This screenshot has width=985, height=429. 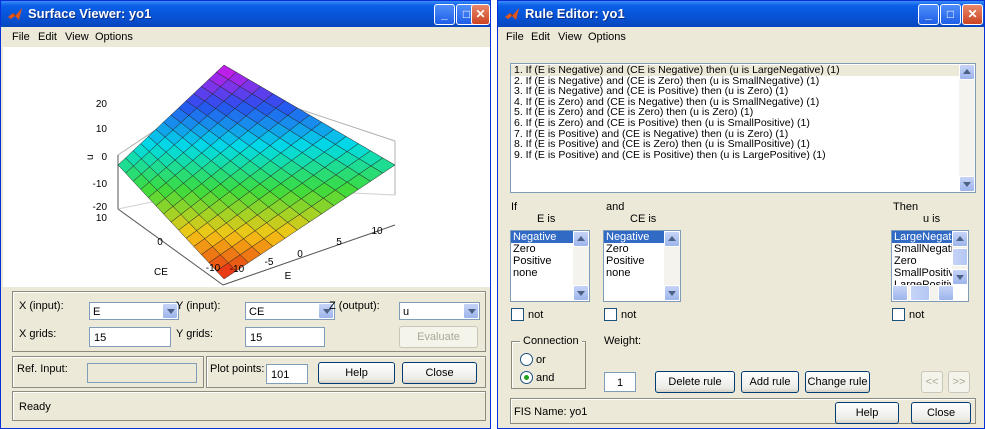 I want to click on and-radio, so click(x=526, y=377).